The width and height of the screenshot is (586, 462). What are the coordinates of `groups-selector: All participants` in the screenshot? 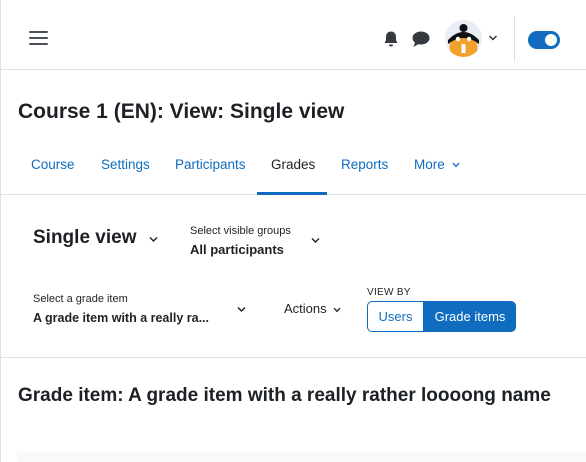 It's located at (237, 249).